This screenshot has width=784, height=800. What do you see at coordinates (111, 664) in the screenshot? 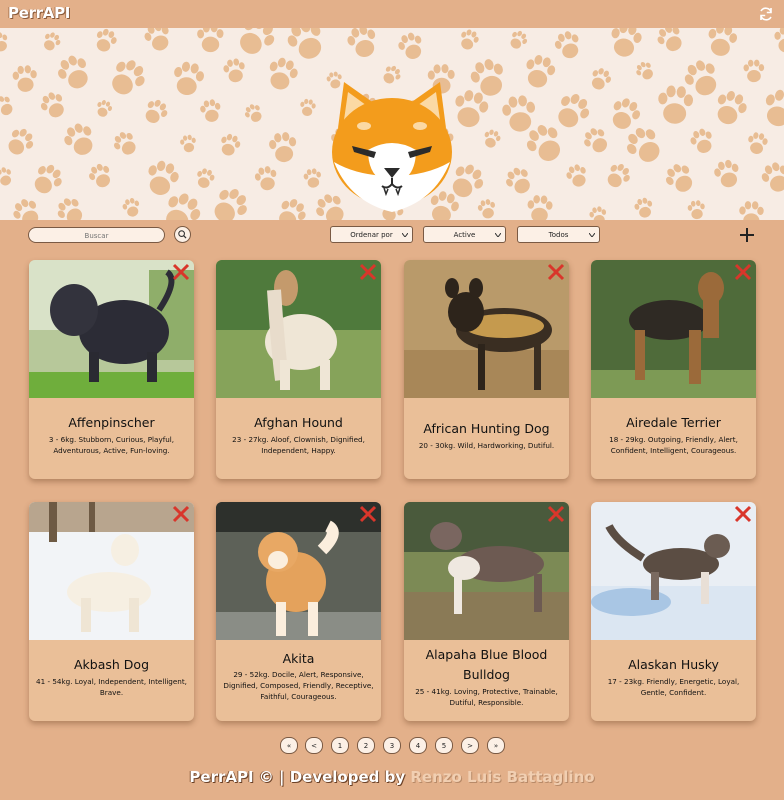
I see `breed-name: Akbash Dog` at bounding box center [111, 664].